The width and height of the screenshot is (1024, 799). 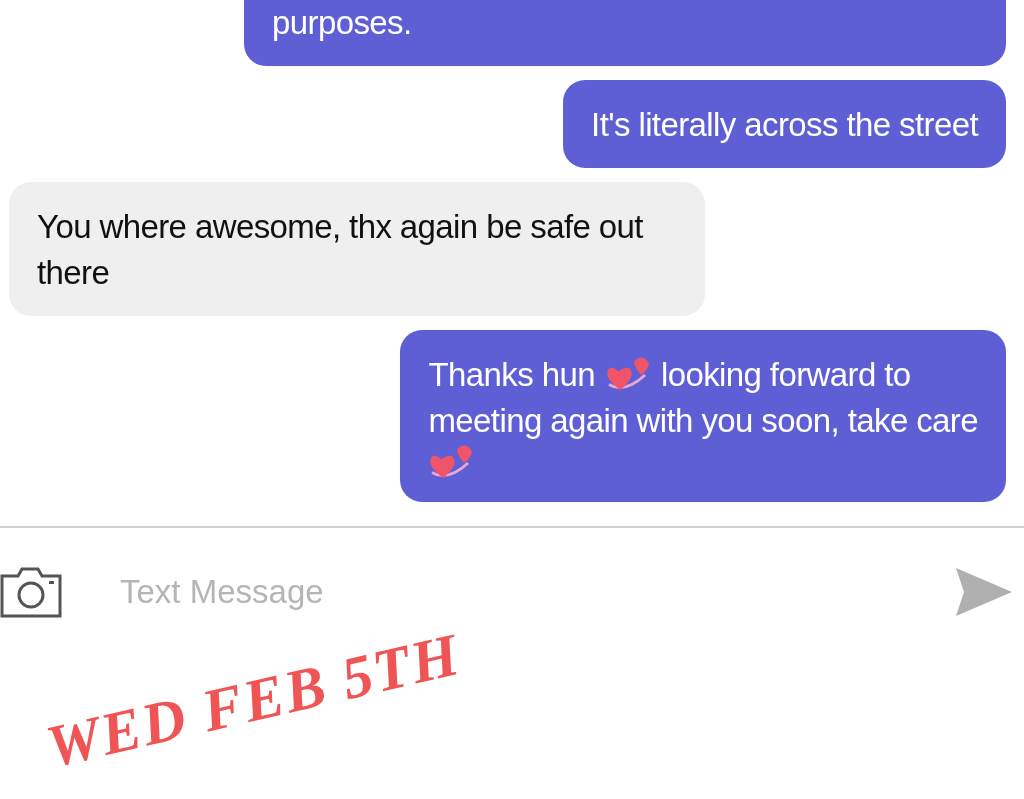 What do you see at coordinates (536, 592) in the screenshot?
I see `message-field: Text Message` at bounding box center [536, 592].